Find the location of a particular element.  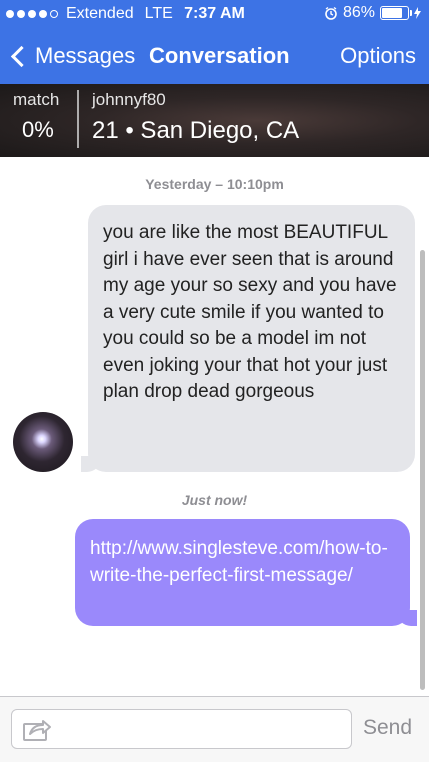

match-value: 0% is located at coordinates (38, 129).